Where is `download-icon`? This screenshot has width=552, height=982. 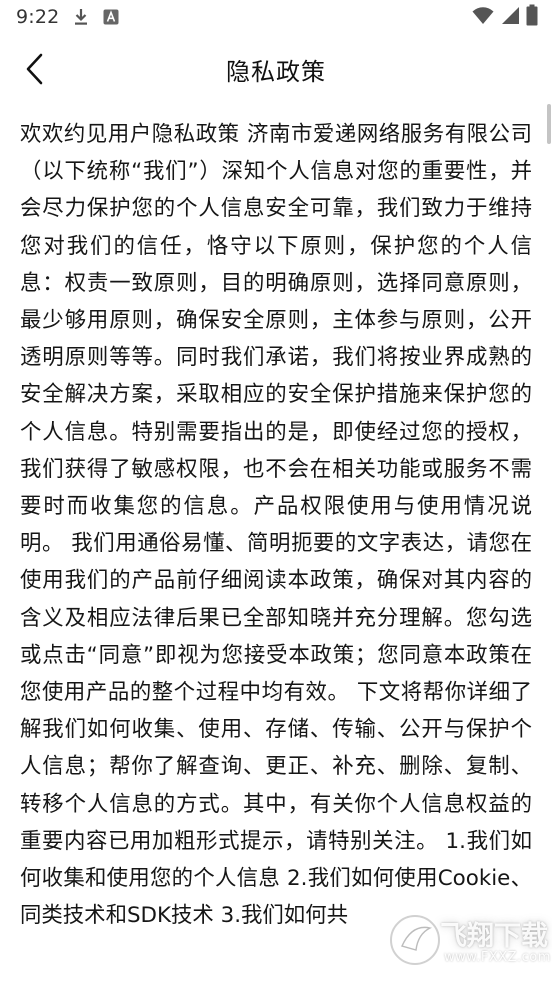
download-icon is located at coordinates (81, 17).